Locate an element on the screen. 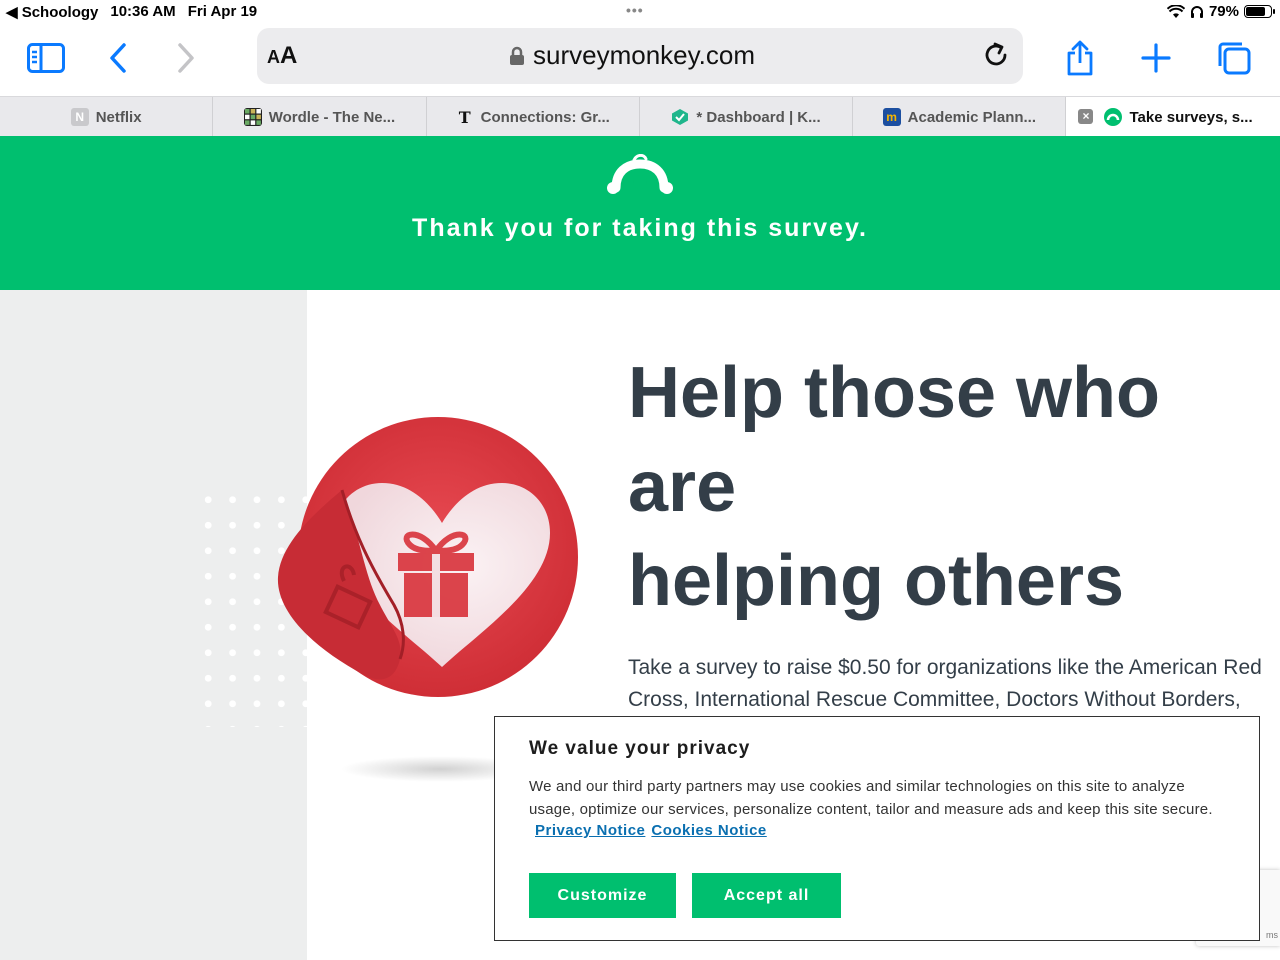 The height and width of the screenshot is (960, 1280). back-to-app-link: ◀ Schoology is located at coordinates (52, 12).